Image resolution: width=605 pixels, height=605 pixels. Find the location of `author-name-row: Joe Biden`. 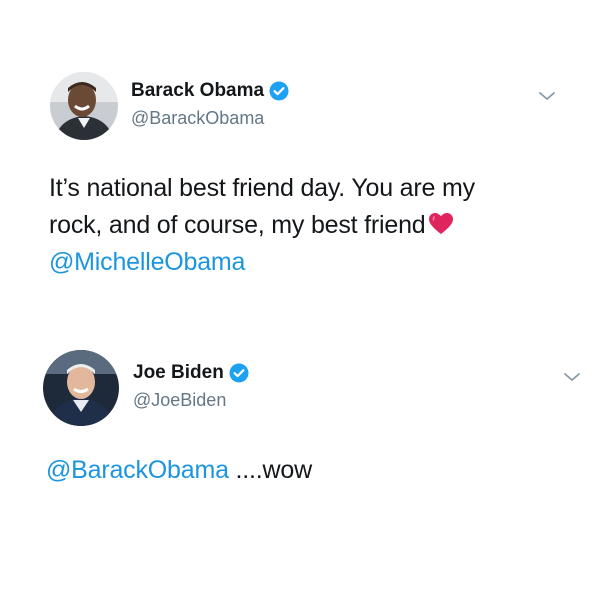

author-name-row: Joe Biden is located at coordinates (191, 373).